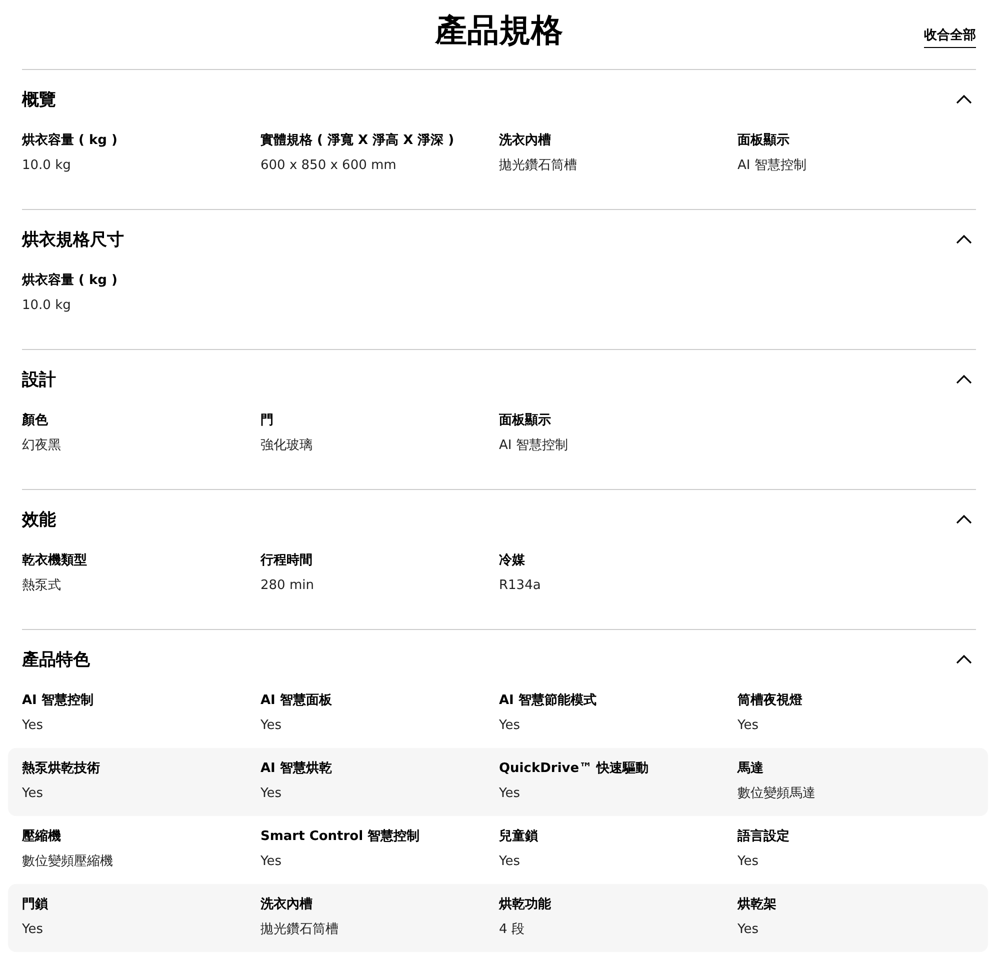 The width and height of the screenshot is (1000, 957). I want to click on spec-value: 數位變頻壓縮機, so click(67, 862).